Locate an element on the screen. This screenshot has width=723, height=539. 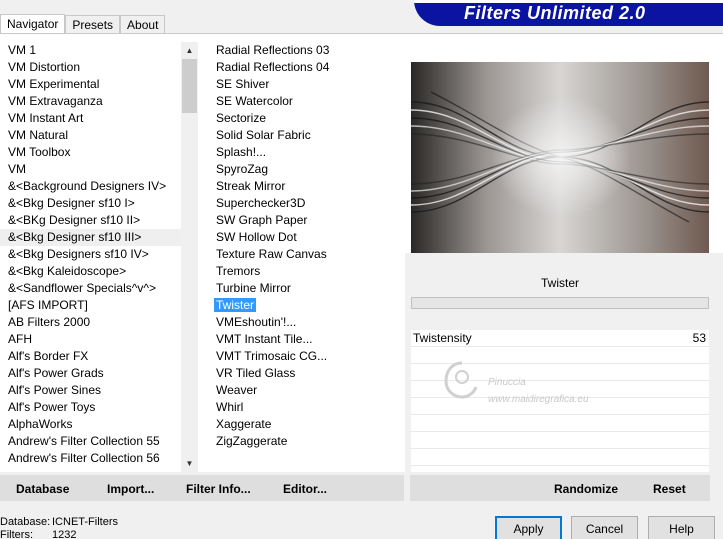
param-row: Twistensity 53 is located at coordinates (560, 338).